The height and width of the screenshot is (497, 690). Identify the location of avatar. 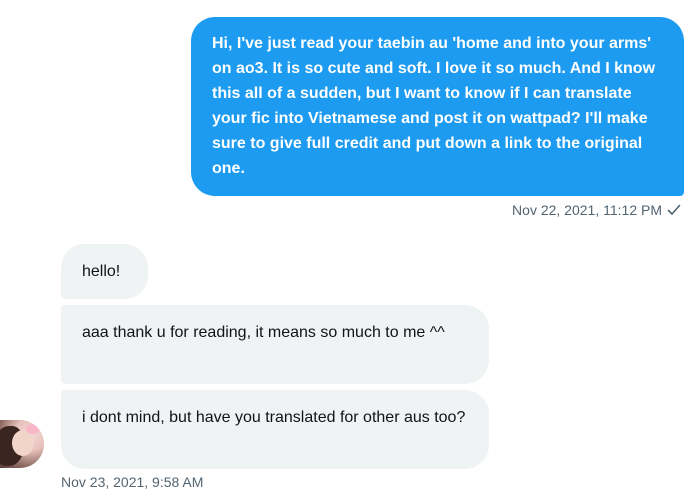
(22, 444).